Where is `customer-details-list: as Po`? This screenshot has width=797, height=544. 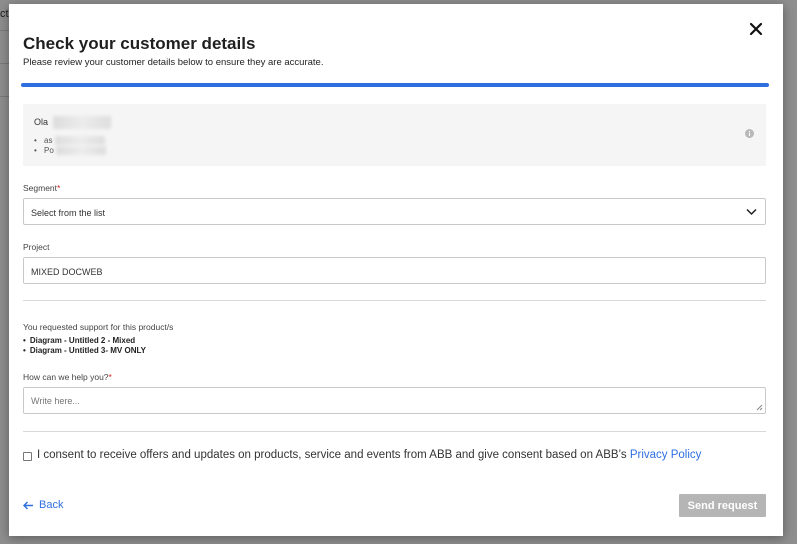
customer-details-list: as Po is located at coordinates (70, 146).